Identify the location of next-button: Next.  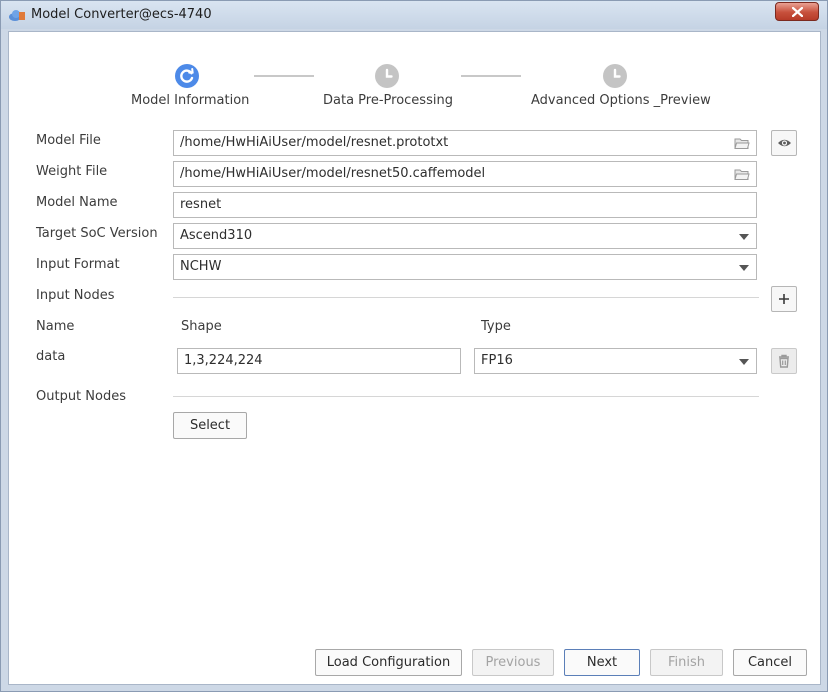
(602, 662).